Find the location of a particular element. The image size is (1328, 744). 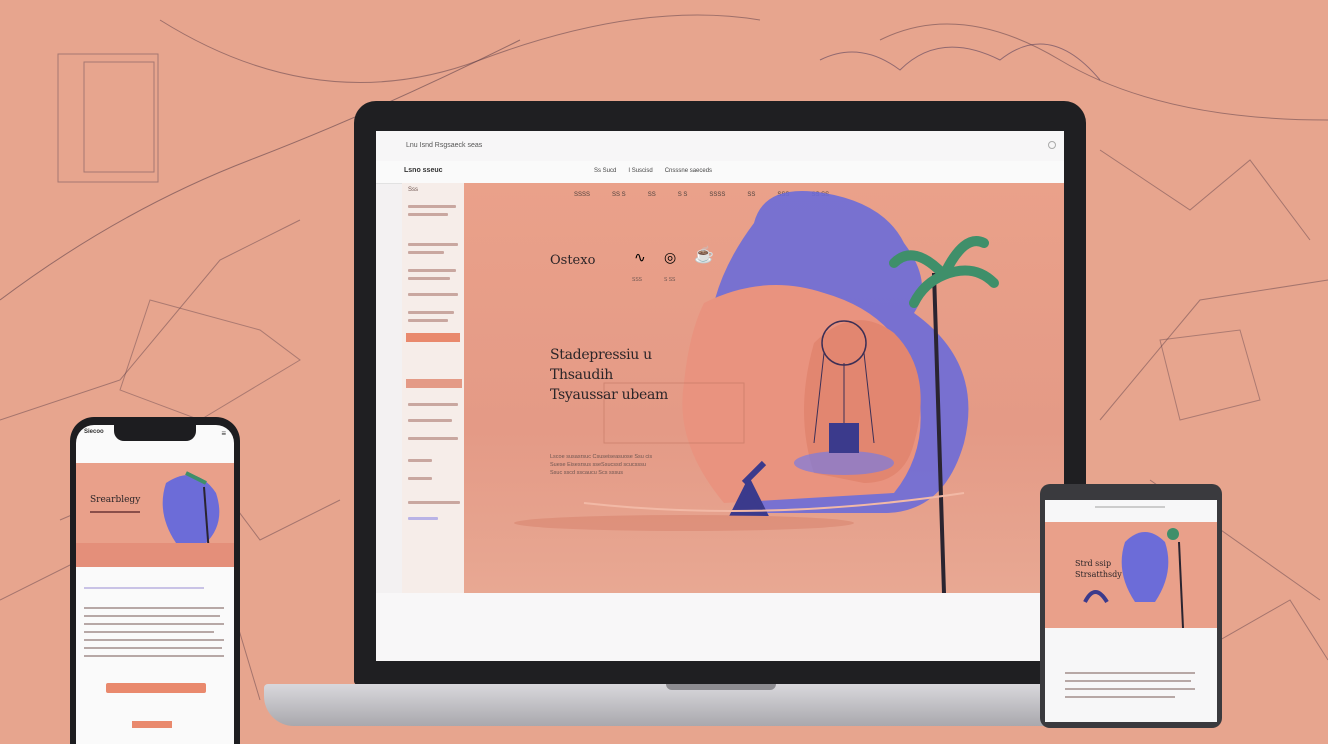

tablet-device: Strd ssip Strsatthsdy is located at coordinates (1131, 606).